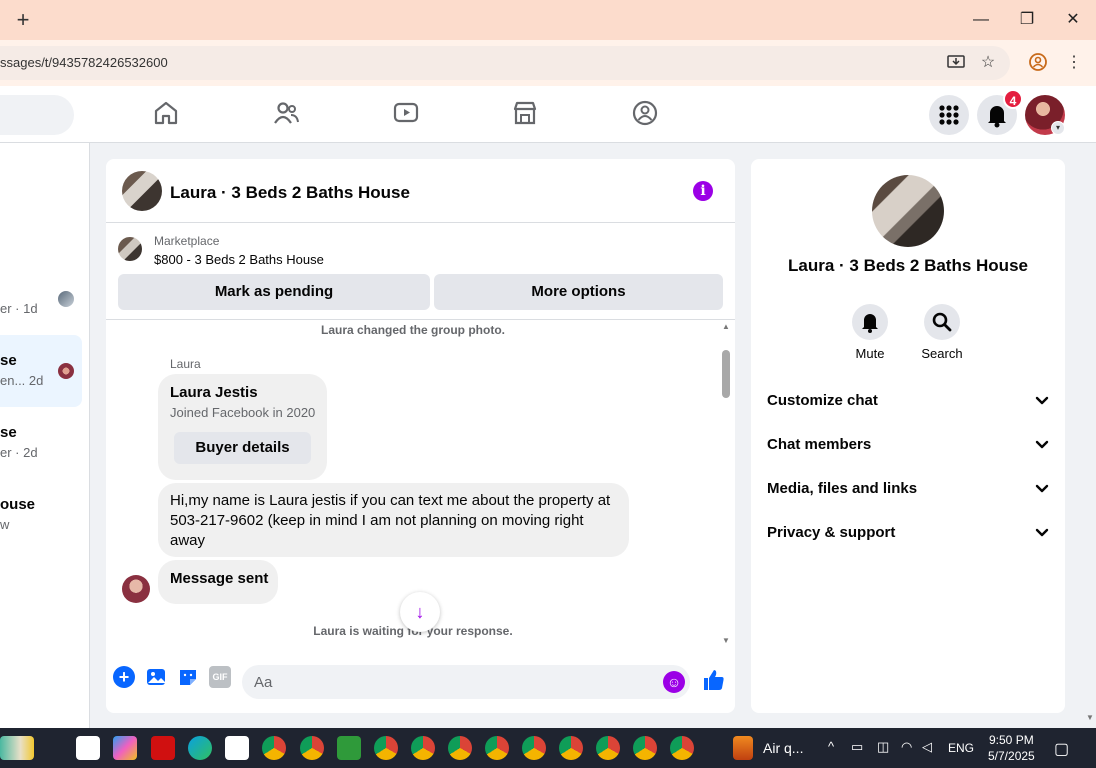 This screenshot has height=768, width=1096. What do you see at coordinates (41, 515) in the screenshot?
I see `conversation-item: ouse w` at bounding box center [41, 515].